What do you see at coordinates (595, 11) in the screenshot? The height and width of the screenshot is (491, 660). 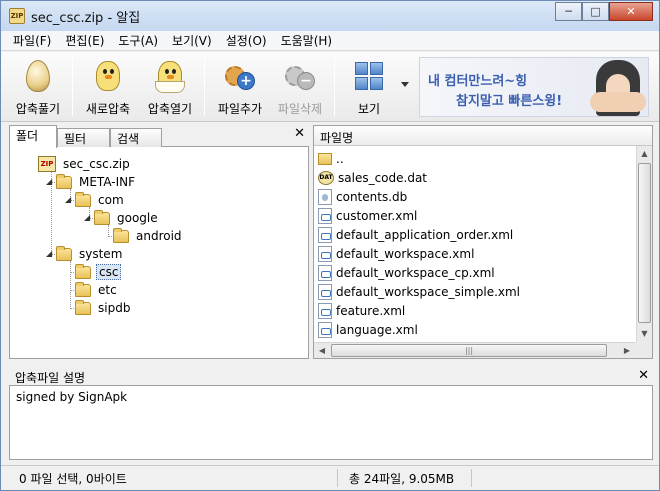 I see `maximize-button: □` at bounding box center [595, 11].